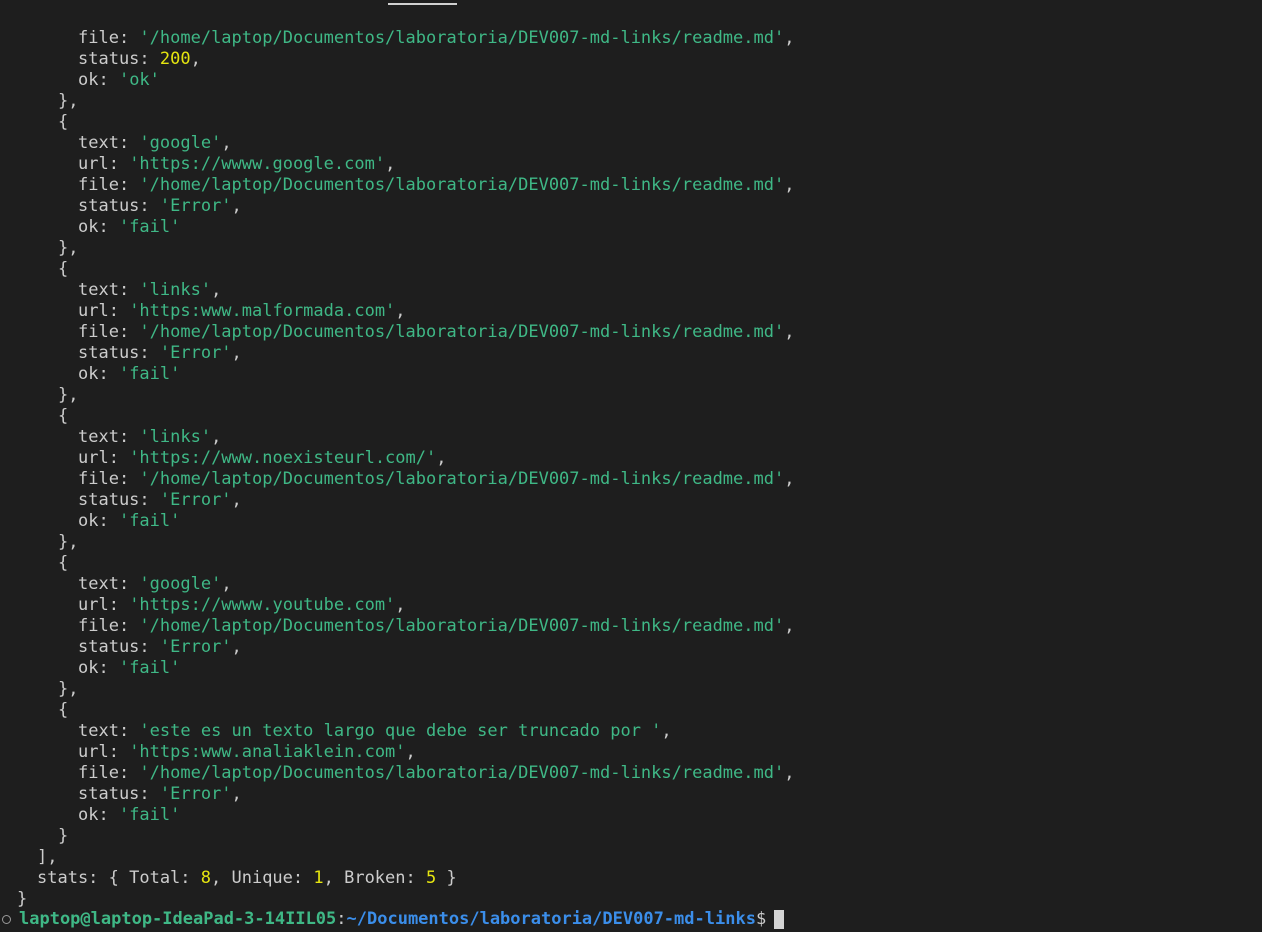  I want to click on prompt-user-host: laptop@laptop-IdeaPad-3-14IIL05, so click(178, 919).